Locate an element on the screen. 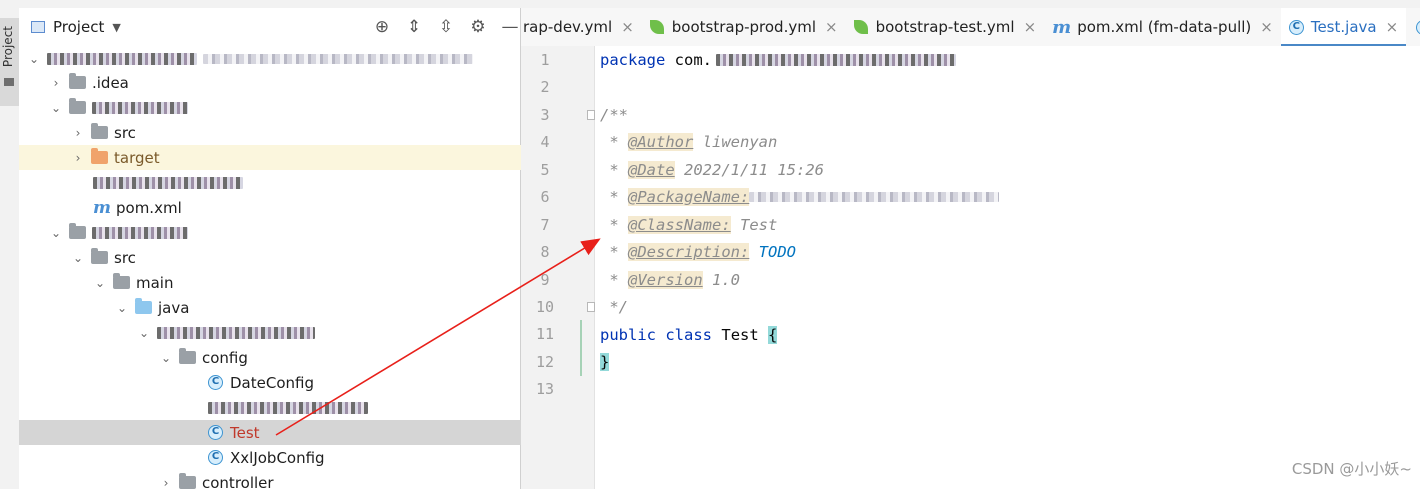  code-line-3: /** is located at coordinates (614, 114).